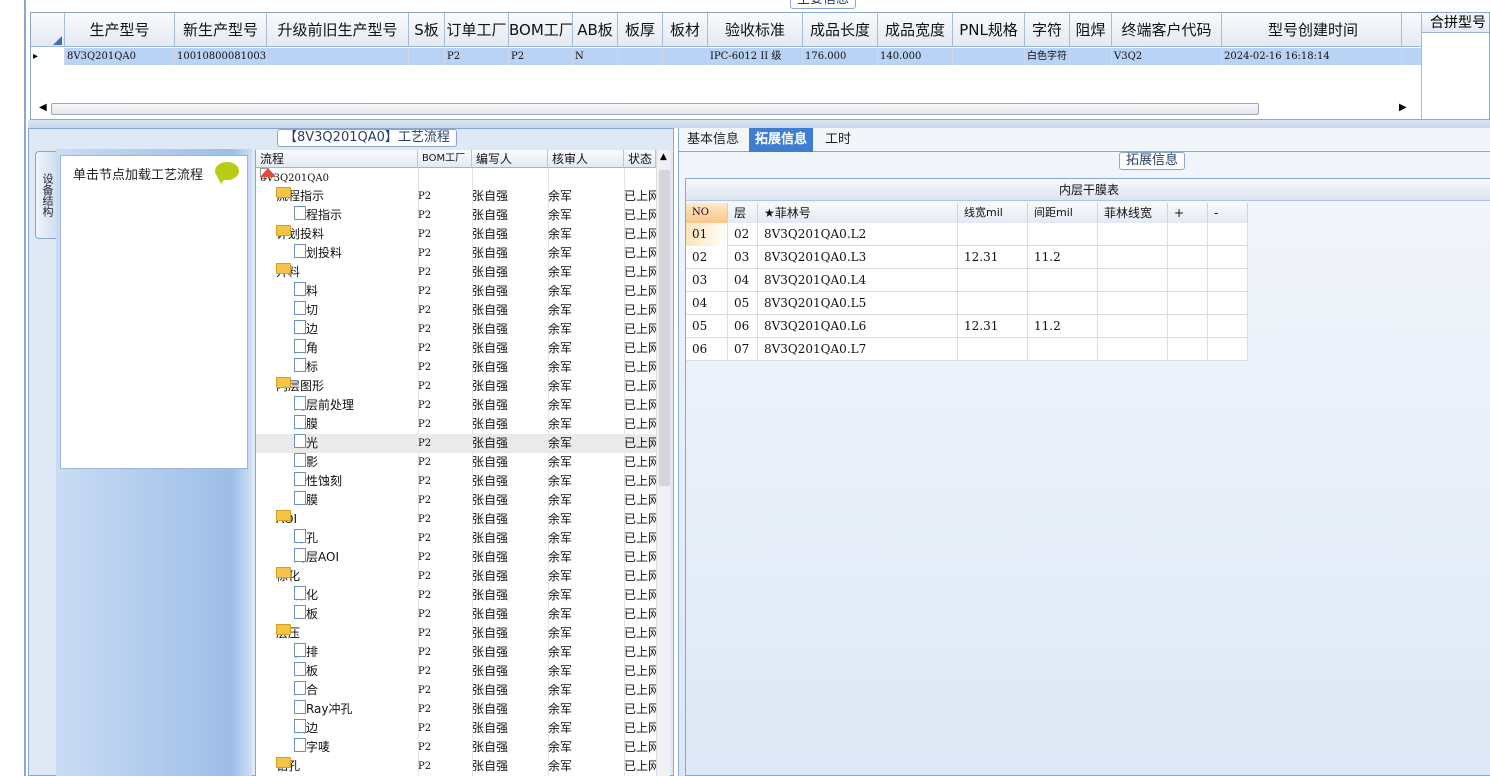 This screenshot has height=776, width=1490. I want to click on tree-node: −棕化, so click(288, 576).